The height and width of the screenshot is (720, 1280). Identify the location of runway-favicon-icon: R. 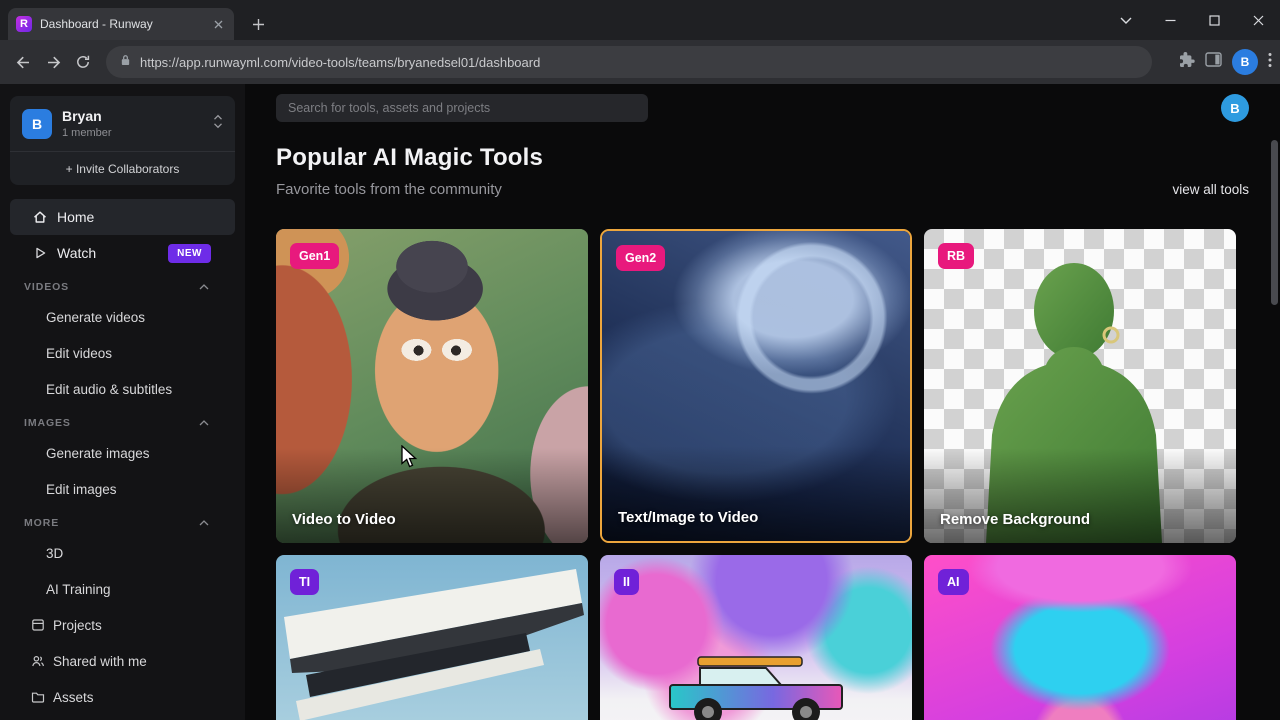
(24, 24).